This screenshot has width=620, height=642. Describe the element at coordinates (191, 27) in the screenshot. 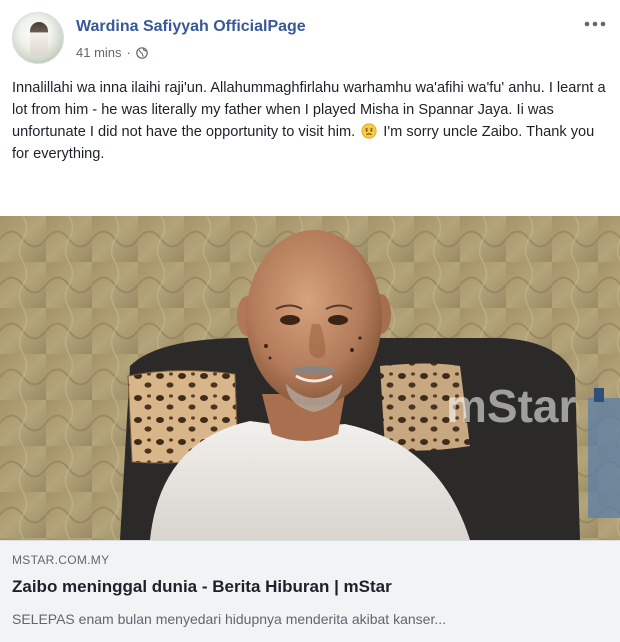

I see `page-name-link: Wardina Safiyyah OfficialPage` at that location.